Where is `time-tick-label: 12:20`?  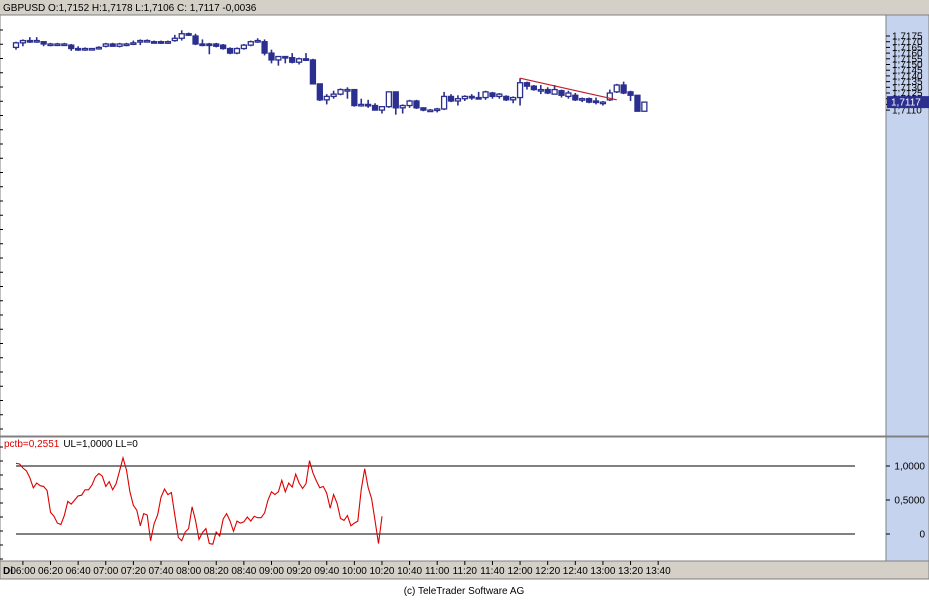 time-tick-label: 12:20 is located at coordinates (547, 571).